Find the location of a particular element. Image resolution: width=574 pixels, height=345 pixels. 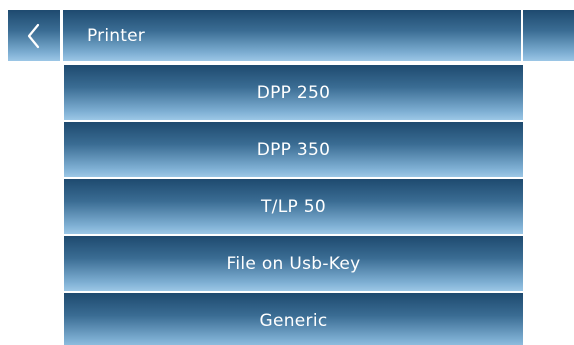

menu-item-label: File on Usb-Key is located at coordinates (293, 263).